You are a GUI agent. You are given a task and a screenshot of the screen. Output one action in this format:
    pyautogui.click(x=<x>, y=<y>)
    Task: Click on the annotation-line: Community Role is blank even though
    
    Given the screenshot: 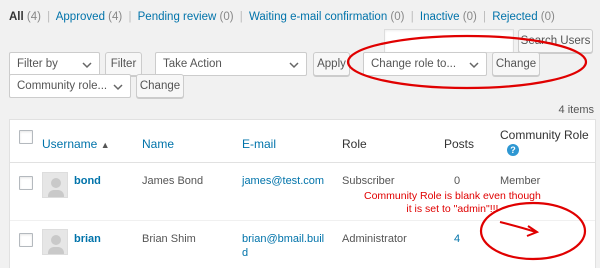 What is the action you would take?
    pyautogui.click(x=452, y=196)
    